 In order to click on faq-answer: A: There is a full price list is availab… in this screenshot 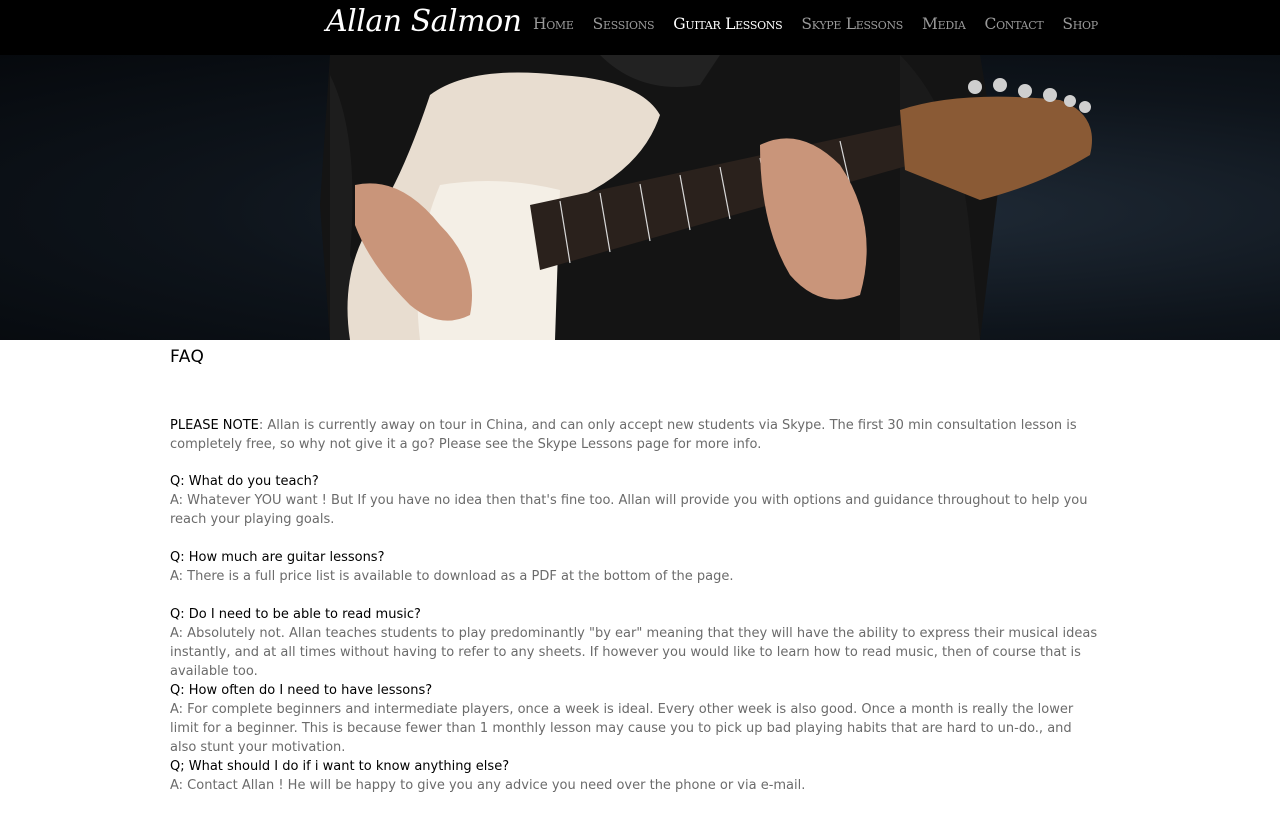, I will do `click(452, 576)`.